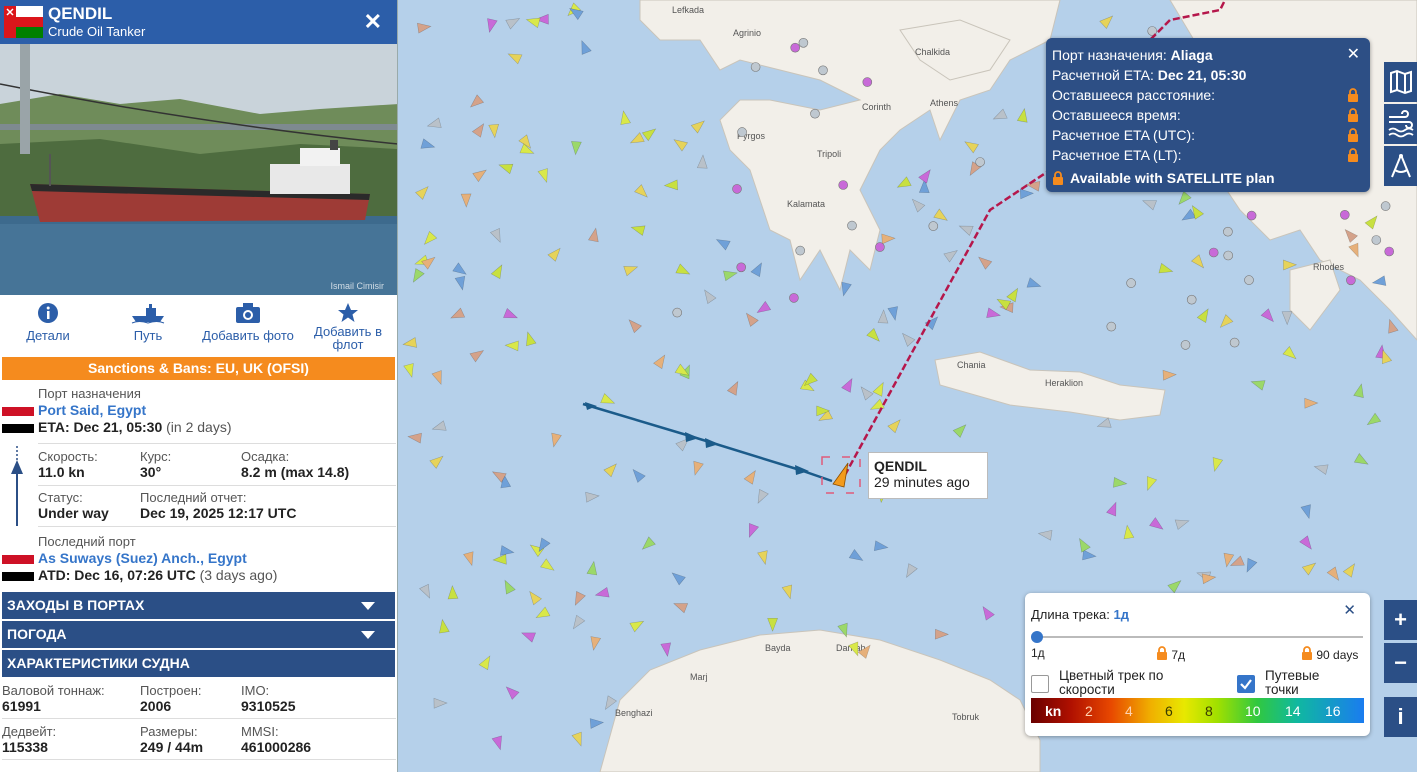  What do you see at coordinates (1292, 675) in the screenshot?
I see `waypoints-label-1: Путевые` at bounding box center [1292, 675].